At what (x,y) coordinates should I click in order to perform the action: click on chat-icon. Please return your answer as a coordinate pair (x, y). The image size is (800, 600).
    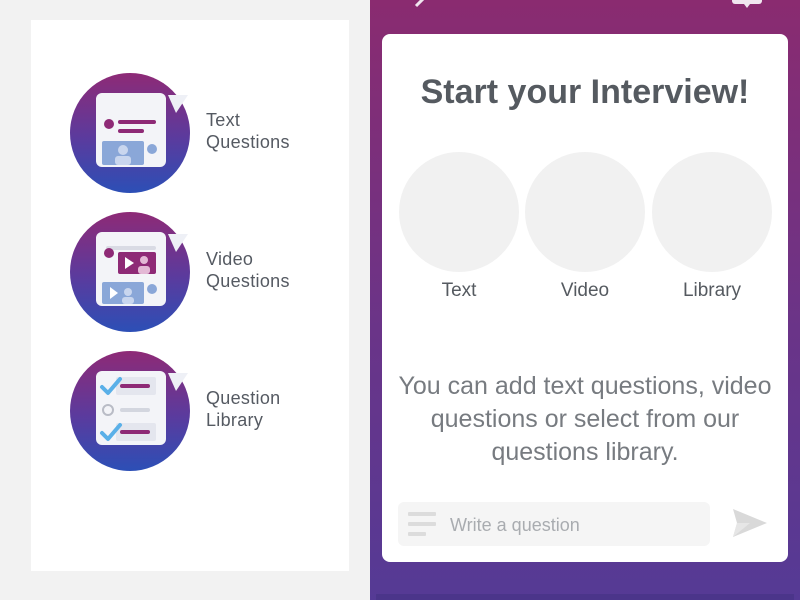
    Looking at the image, I should click on (747, 4).